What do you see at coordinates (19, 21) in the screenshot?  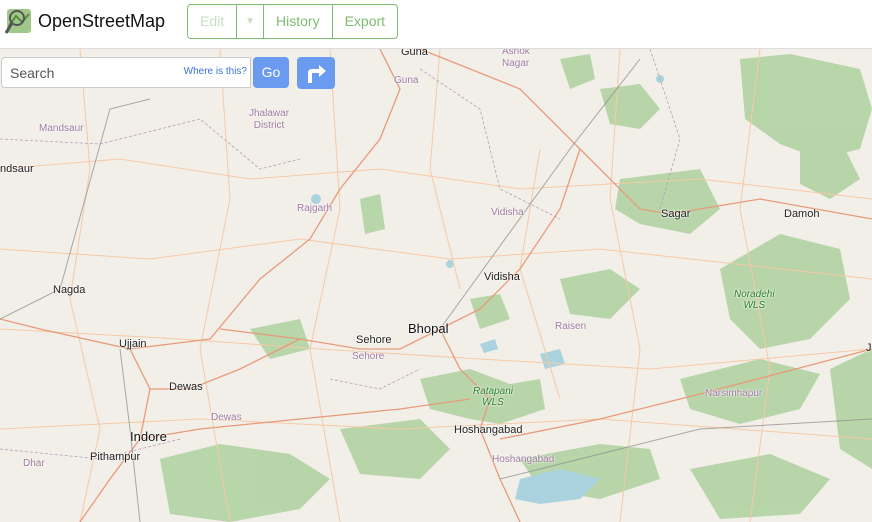 I see `osm-logo-icon` at bounding box center [19, 21].